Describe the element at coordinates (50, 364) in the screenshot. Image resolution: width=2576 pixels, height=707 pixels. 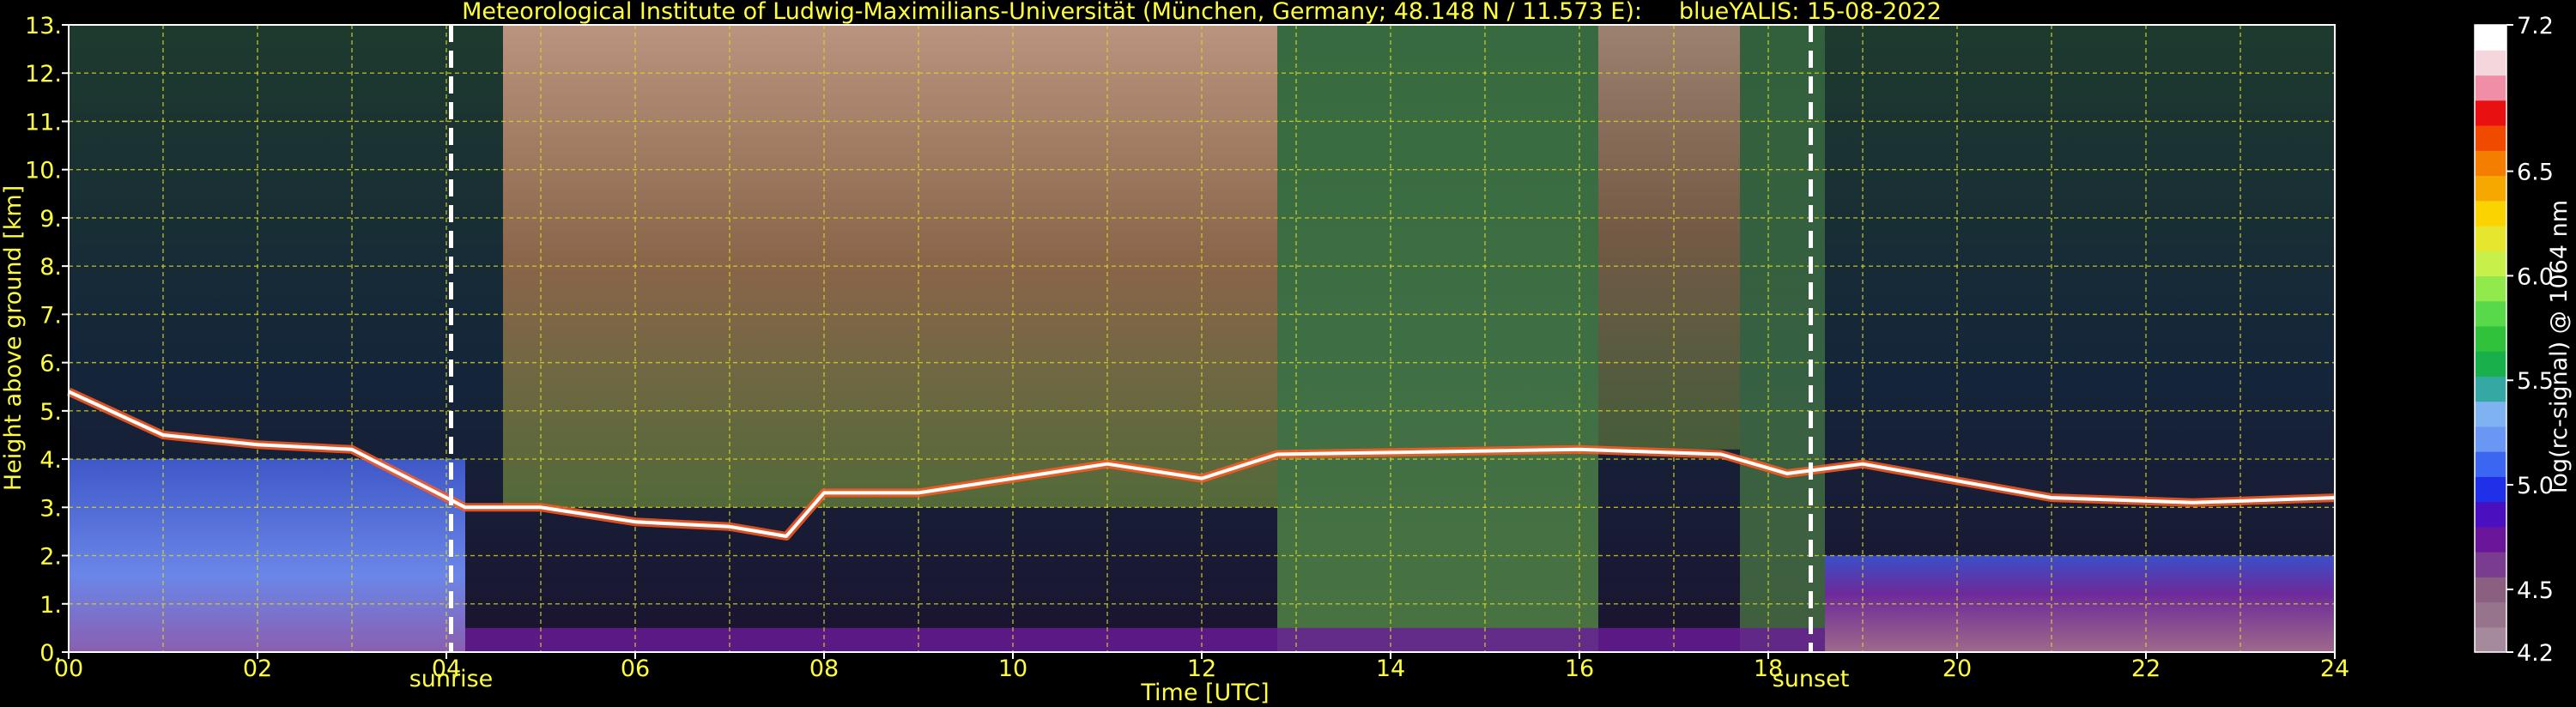
I see `y-tick-label: 6.` at that location.